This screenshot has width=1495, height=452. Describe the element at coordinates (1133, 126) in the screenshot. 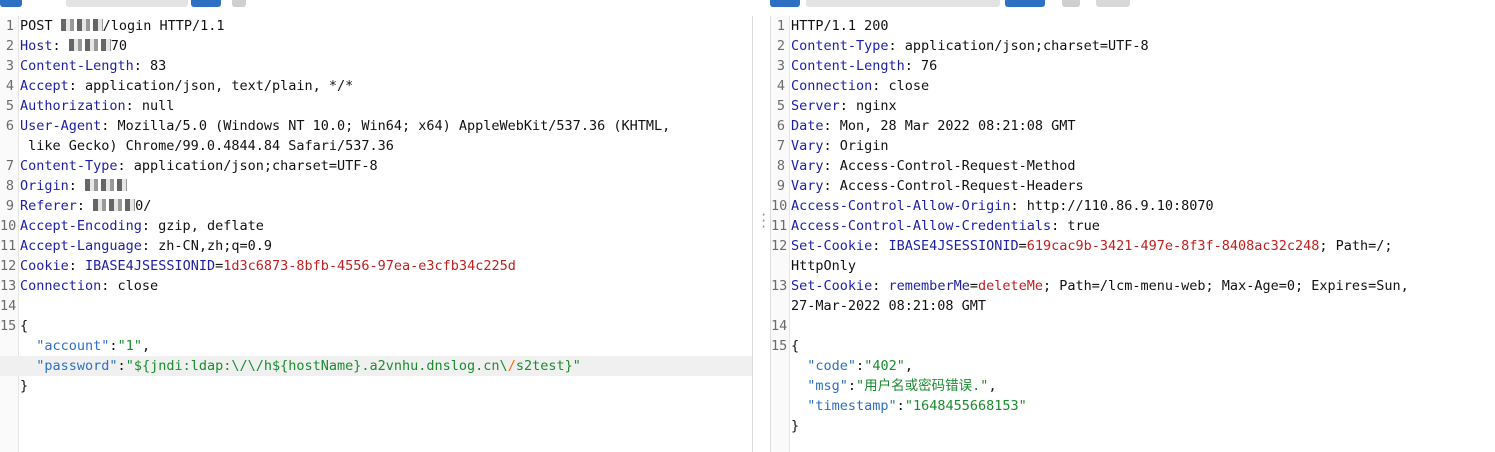

I see `response-line: 6 Date: Mon, 28 Mar 2022 08:21:08 GMT` at that location.